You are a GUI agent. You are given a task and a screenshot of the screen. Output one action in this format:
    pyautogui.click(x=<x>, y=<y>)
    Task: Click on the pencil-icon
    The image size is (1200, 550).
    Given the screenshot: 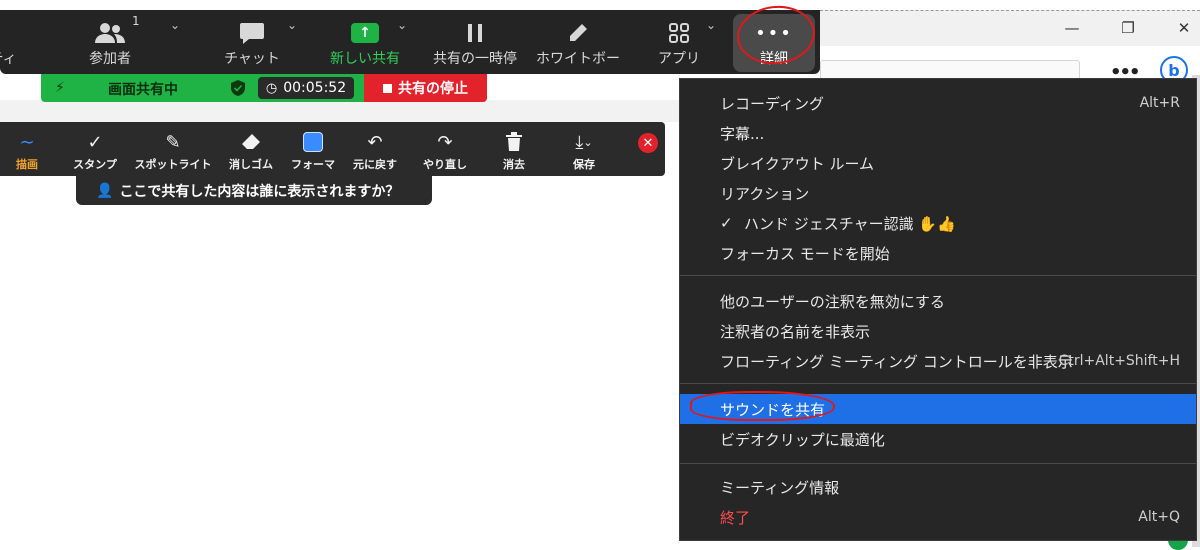 What is the action you would take?
    pyautogui.click(x=578, y=33)
    